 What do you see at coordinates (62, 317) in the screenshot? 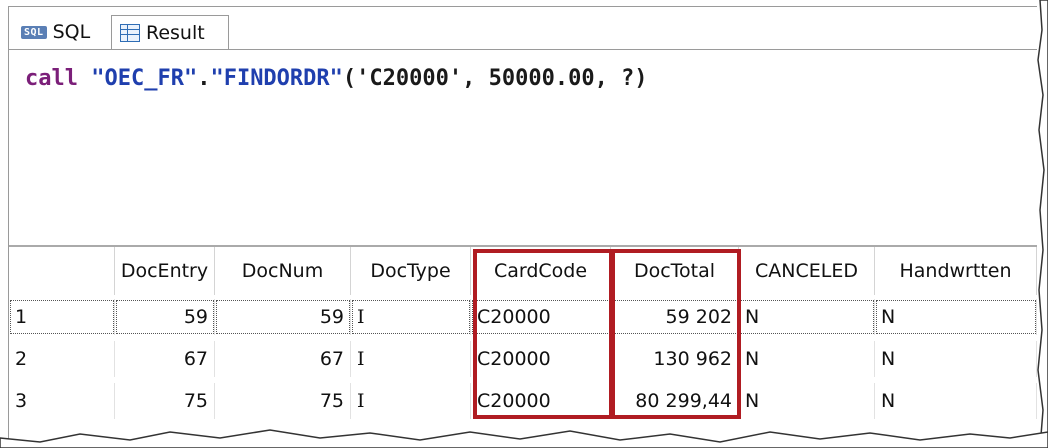
I see `row-number: 1` at bounding box center [62, 317].